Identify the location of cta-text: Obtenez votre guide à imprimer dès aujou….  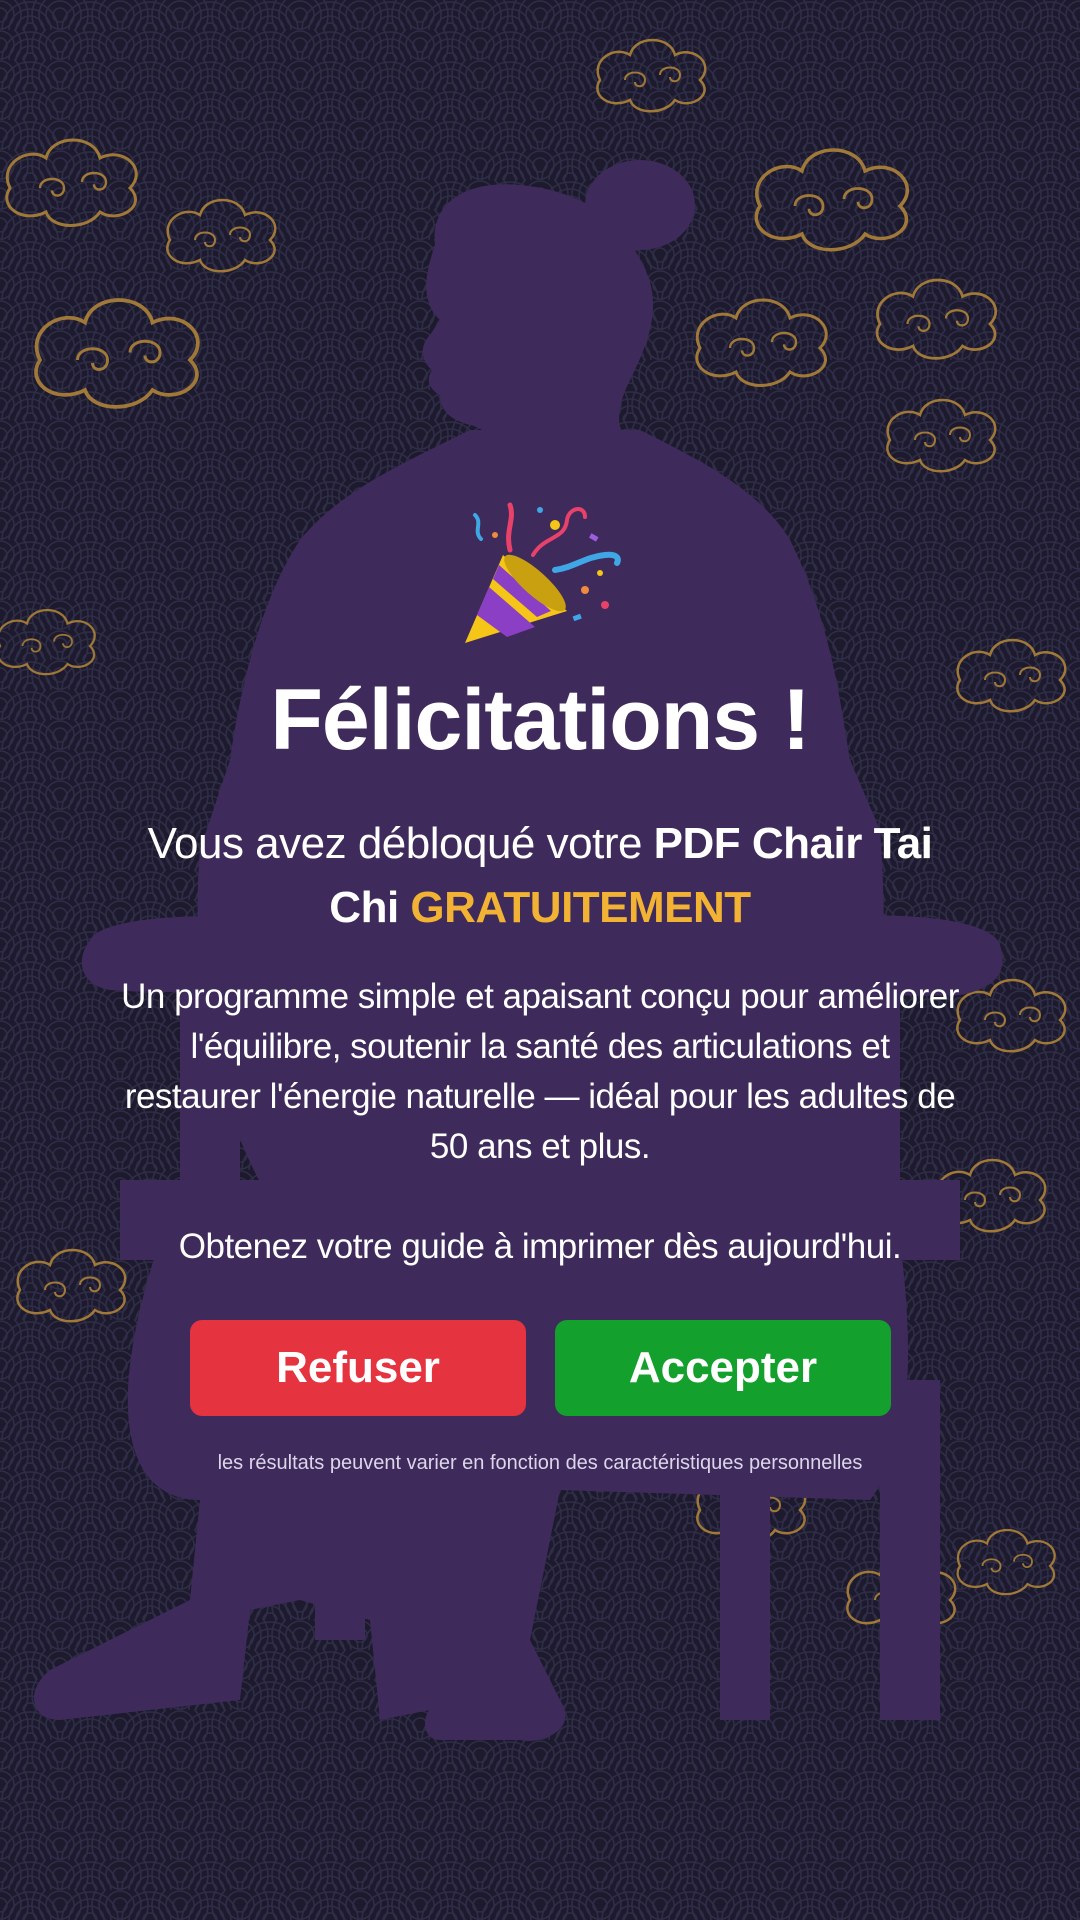
(540, 1246).